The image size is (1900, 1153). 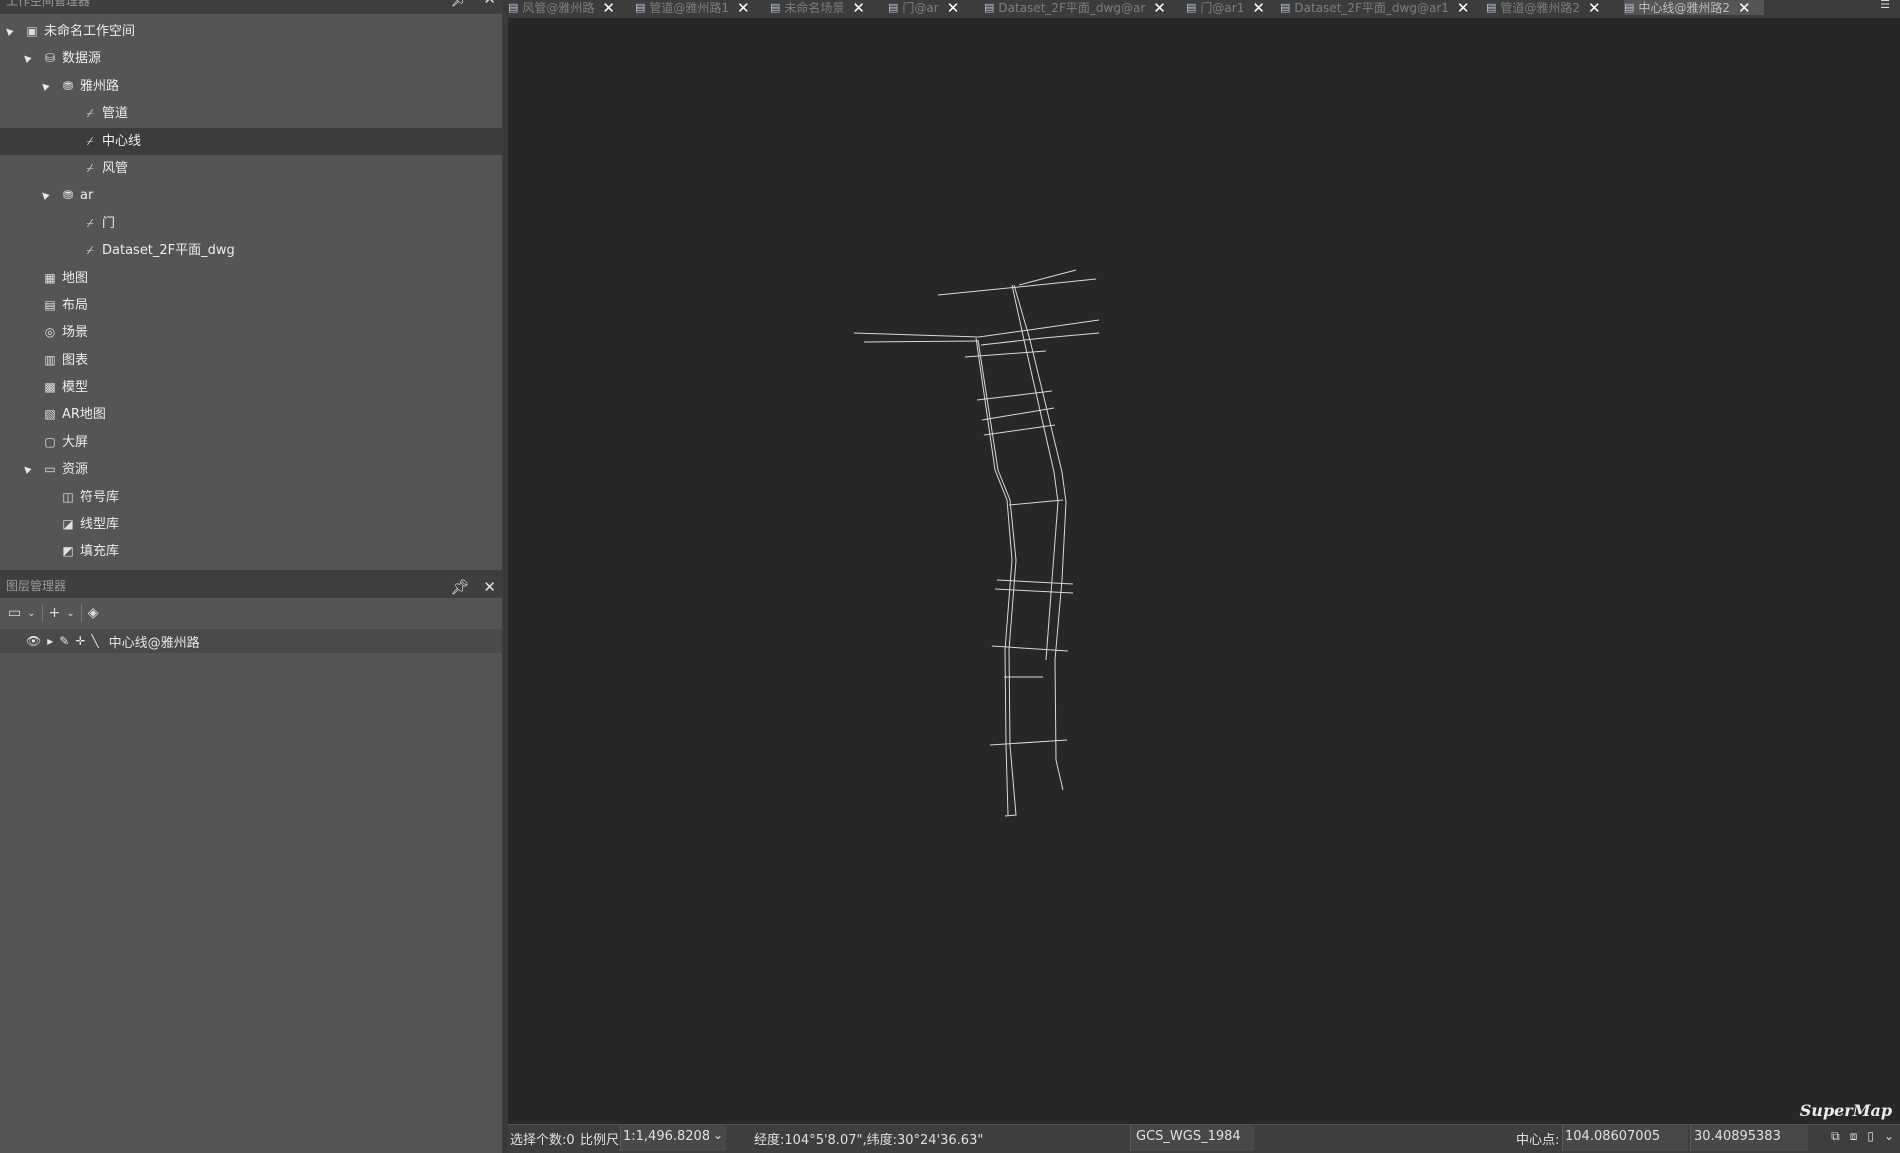 I want to click on tree-item-label: 雅州路, so click(x=100, y=86).